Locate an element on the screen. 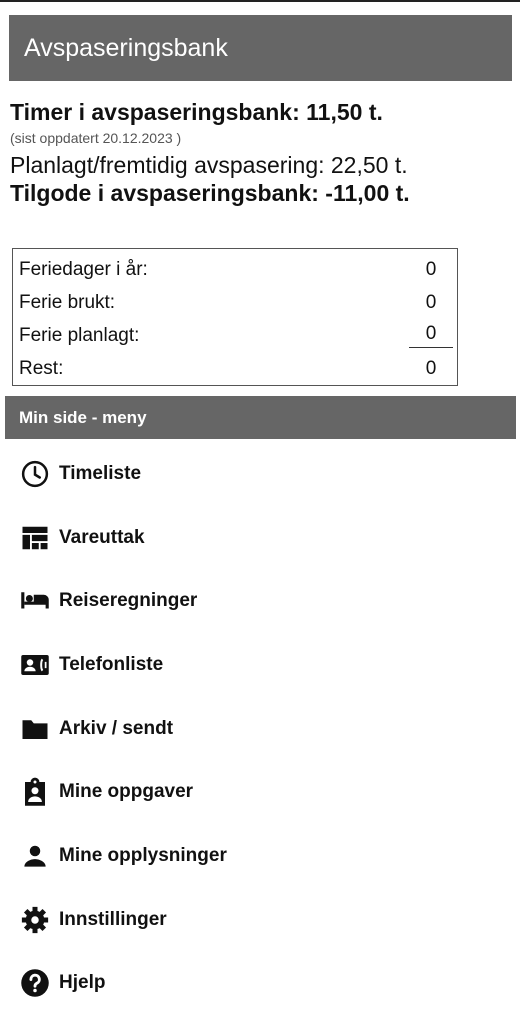  menu-item-innstillinger: Innstillinger is located at coordinates (260, 920).